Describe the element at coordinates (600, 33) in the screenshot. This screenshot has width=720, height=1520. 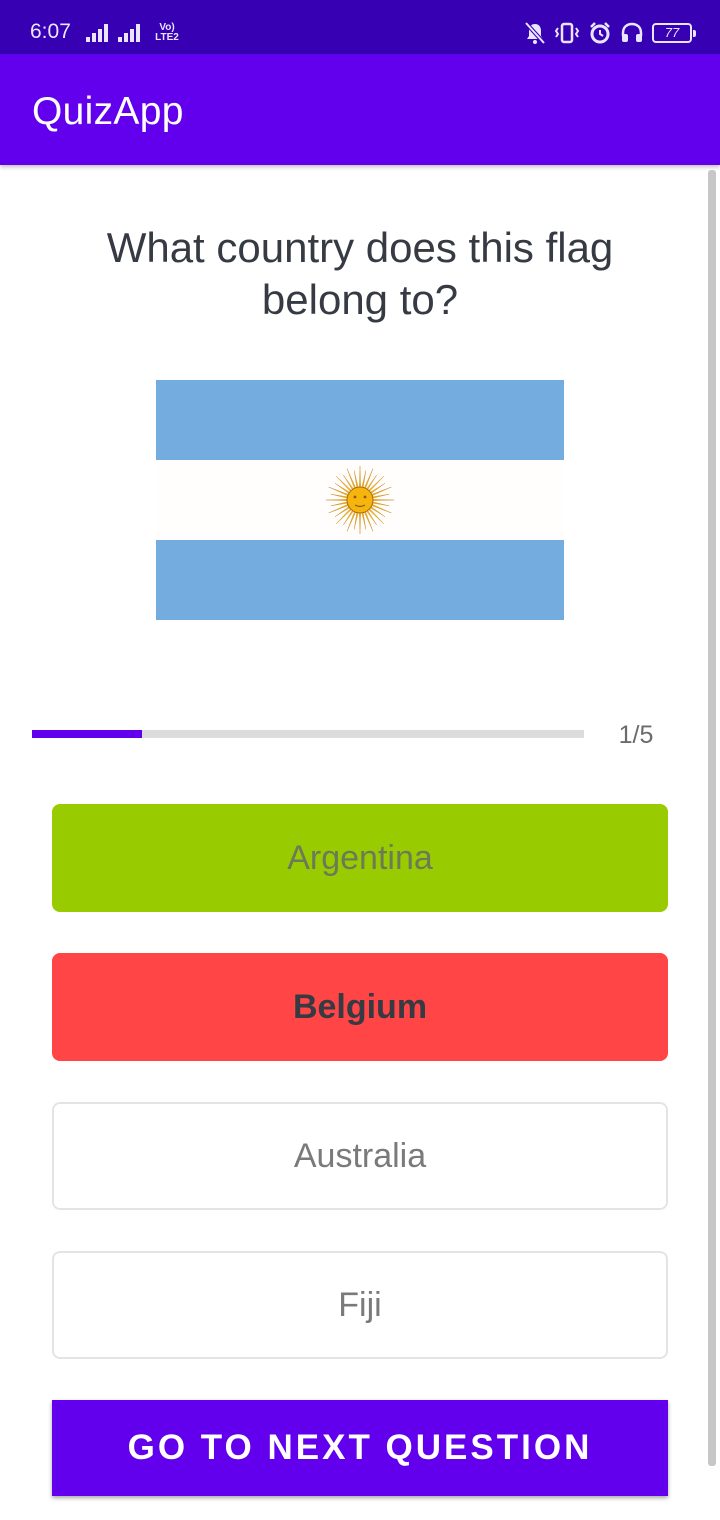
I see `alarm-icon` at that location.